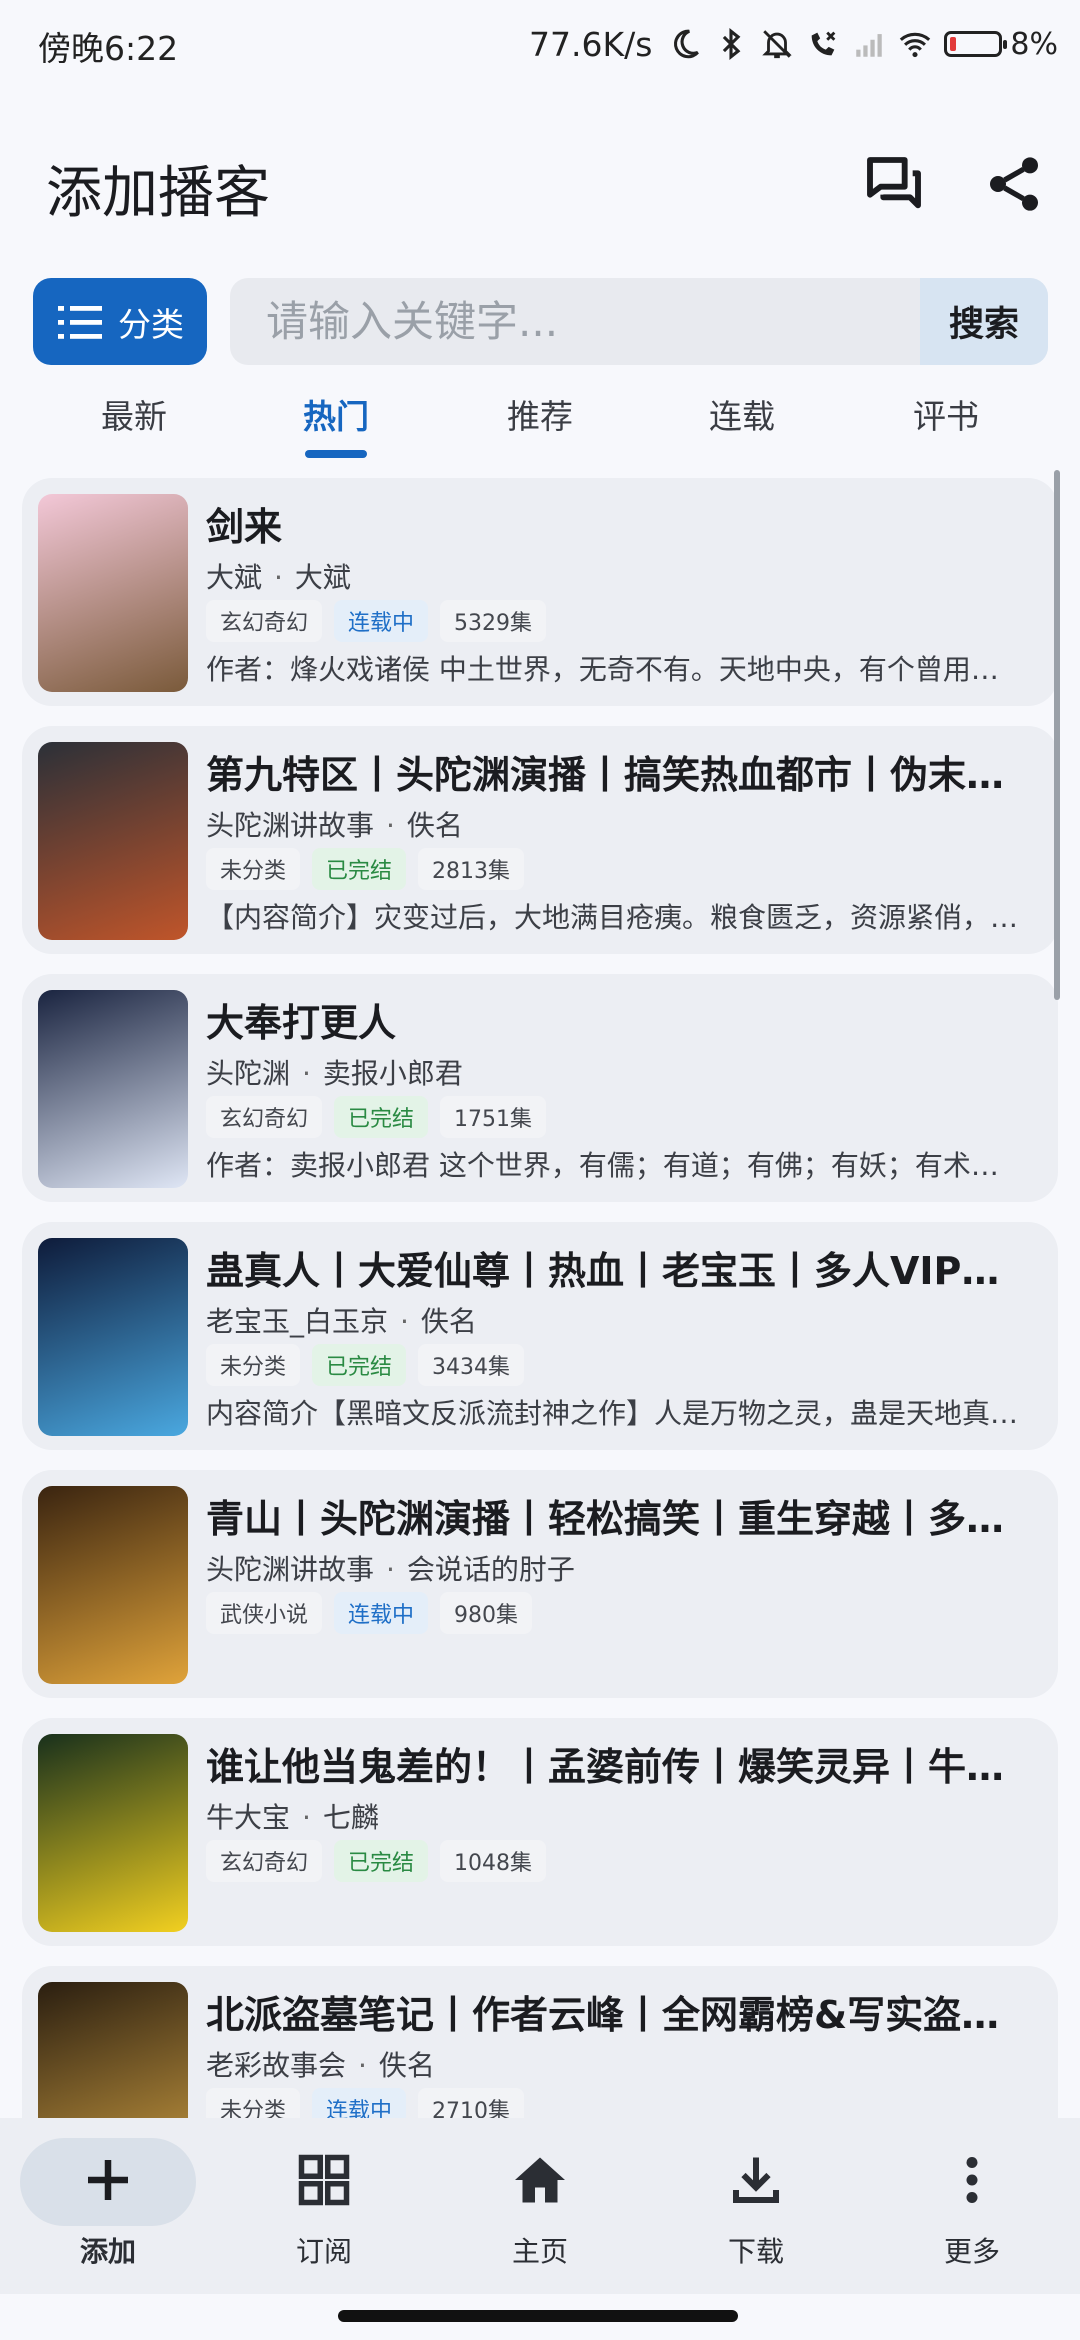  Describe the element at coordinates (971, 2251) in the screenshot. I see `nav-label-more: 更多` at that location.